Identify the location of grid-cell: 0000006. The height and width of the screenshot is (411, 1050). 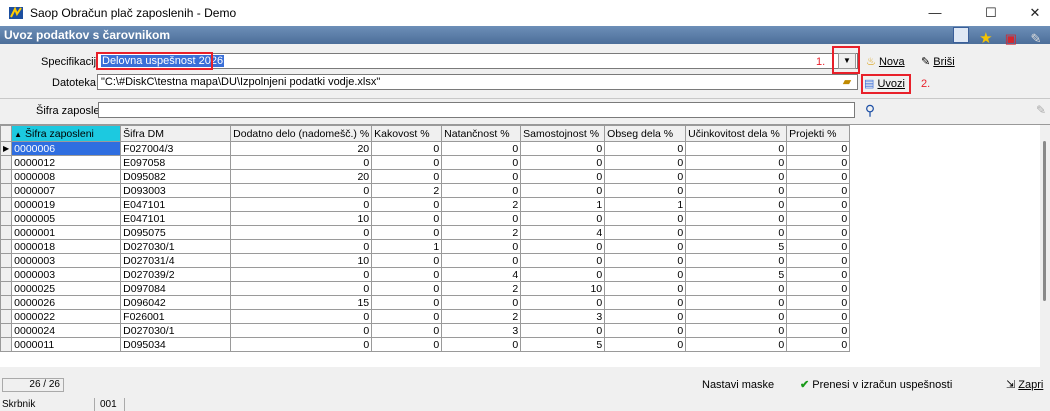
(66, 148).